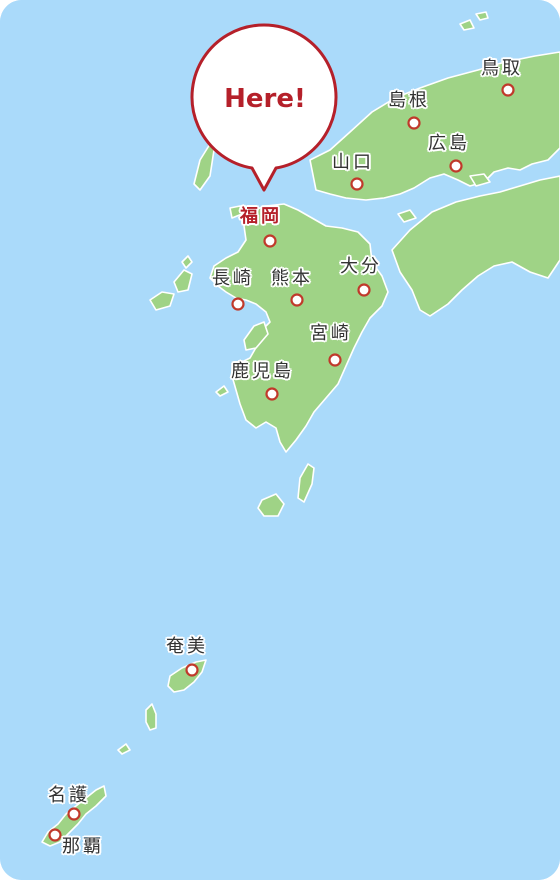  I want to click on city-label-kumamoto: 熊本, so click(292, 278).